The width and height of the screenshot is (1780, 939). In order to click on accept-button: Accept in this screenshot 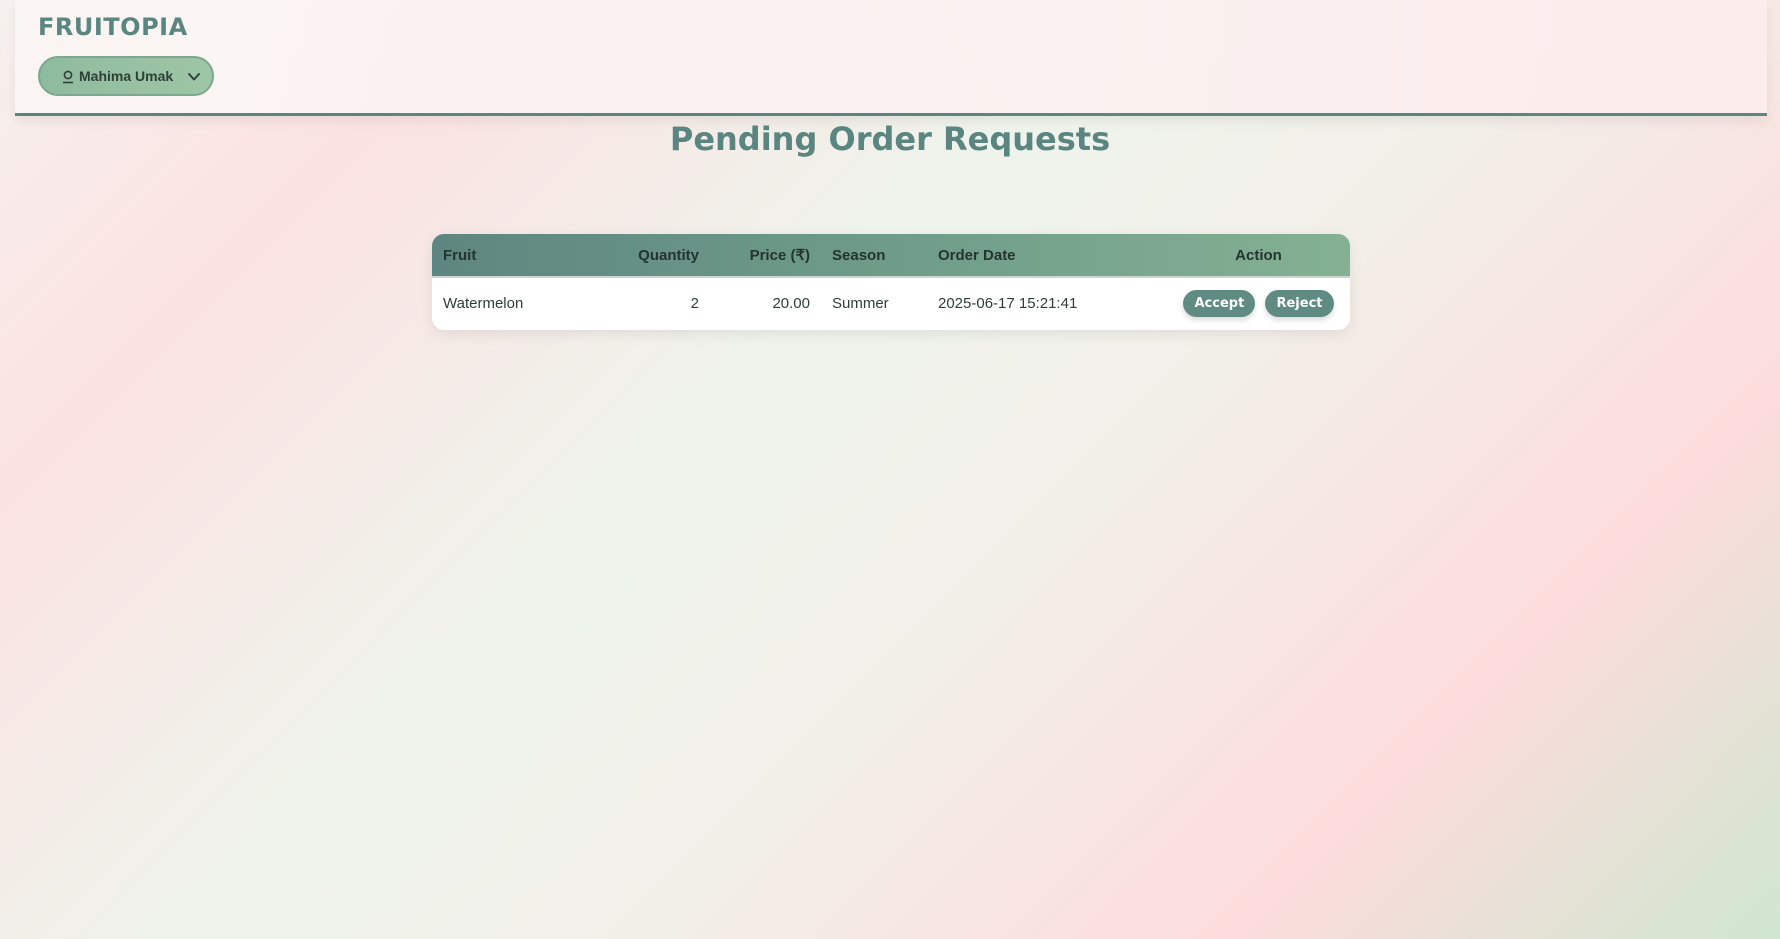, I will do `click(1219, 303)`.